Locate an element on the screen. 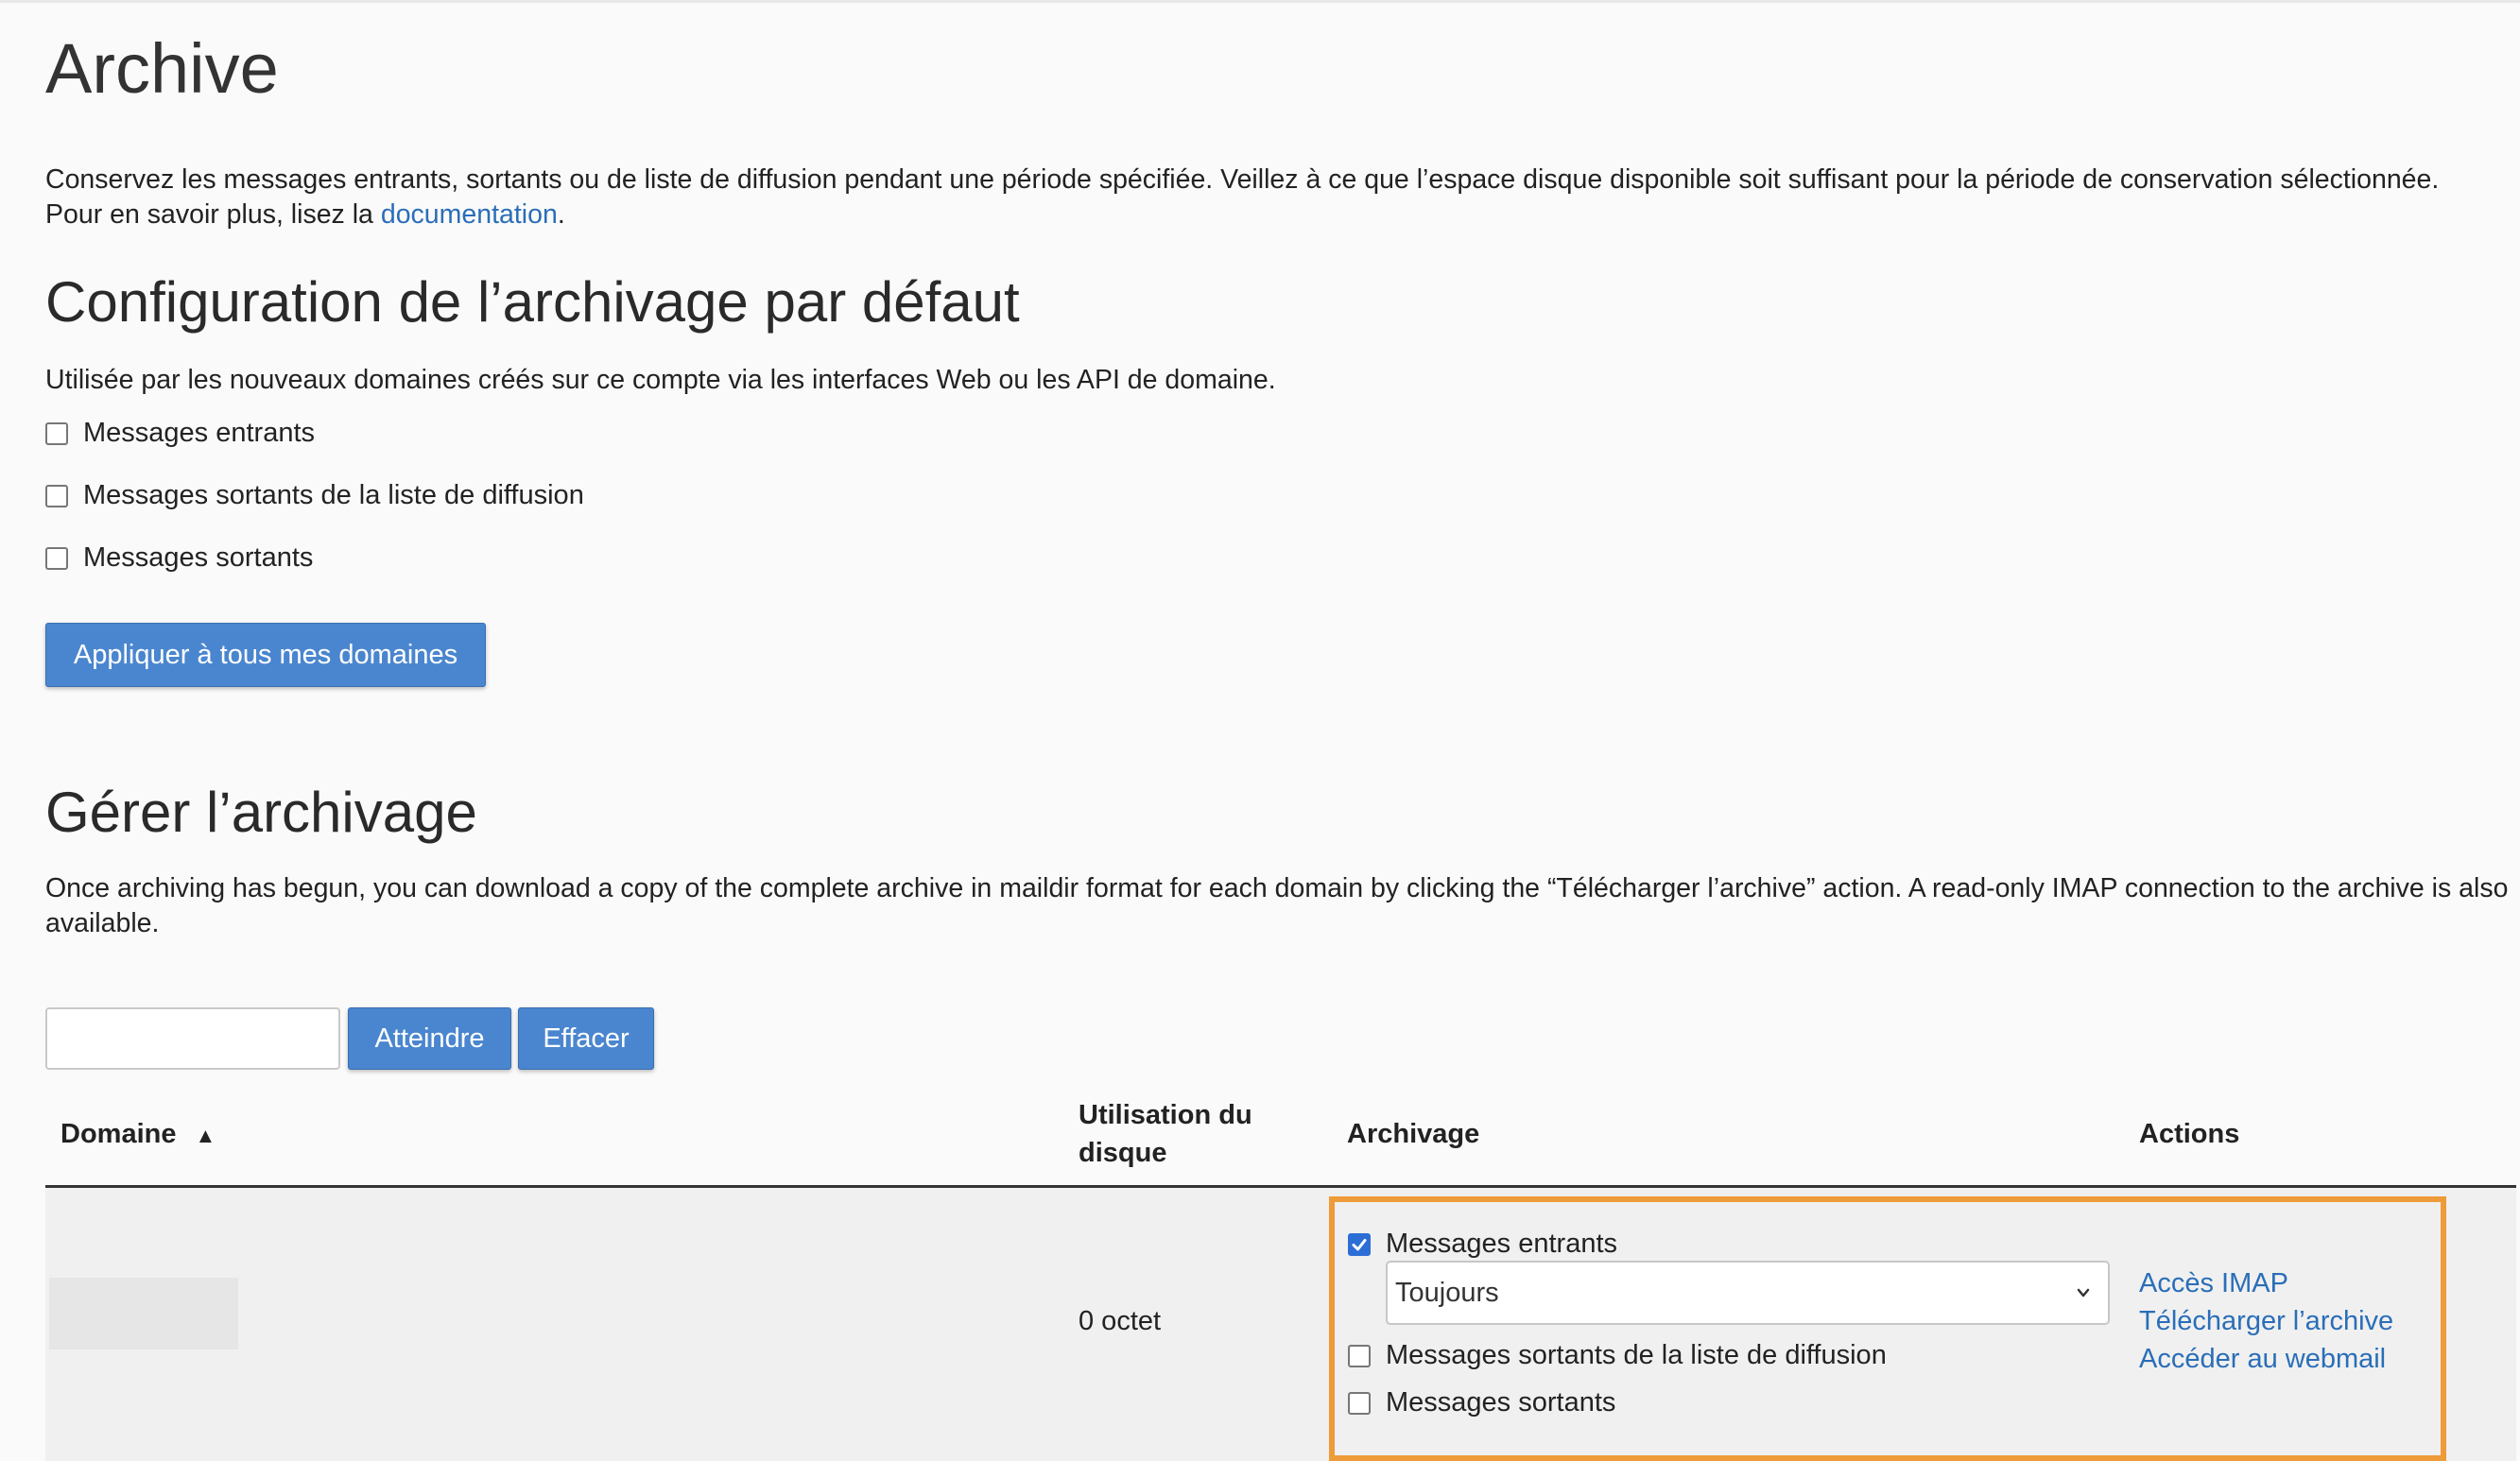 This screenshot has width=2520, height=1461. top-border is located at coordinates (1260, 1).